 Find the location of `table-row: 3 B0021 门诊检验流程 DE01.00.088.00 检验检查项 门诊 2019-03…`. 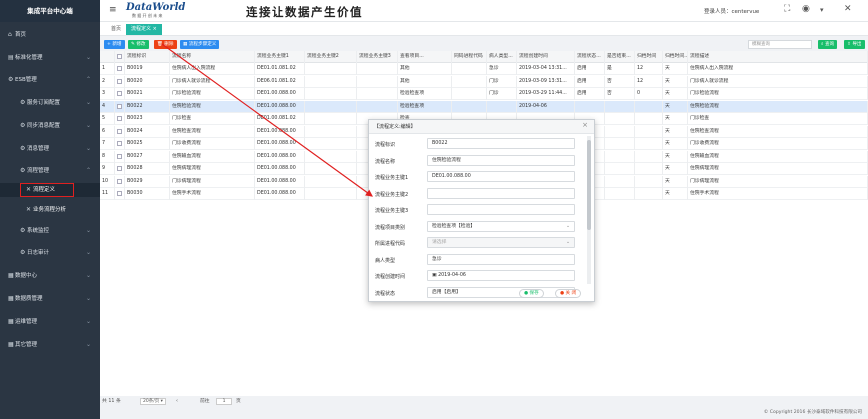

table-row: 3 B0021 门诊检验流程 DE01.00.088.00 检验检查项 门诊 2019-03… is located at coordinates (484, 94).